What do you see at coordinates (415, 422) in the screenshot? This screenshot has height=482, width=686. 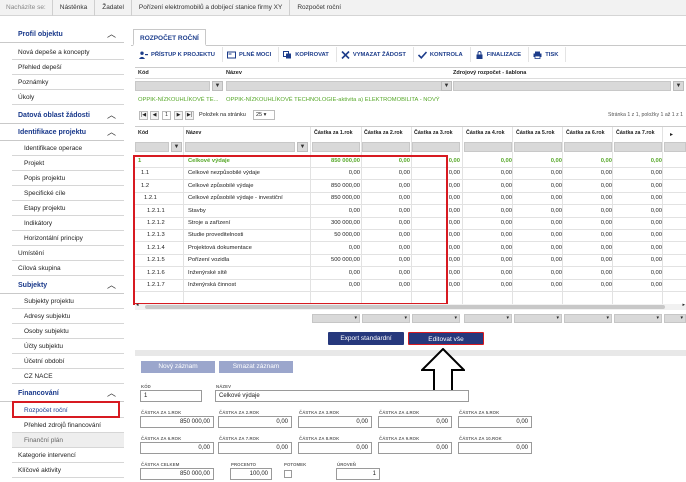 I see `year-4-field: 0,00` at bounding box center [415, 422].